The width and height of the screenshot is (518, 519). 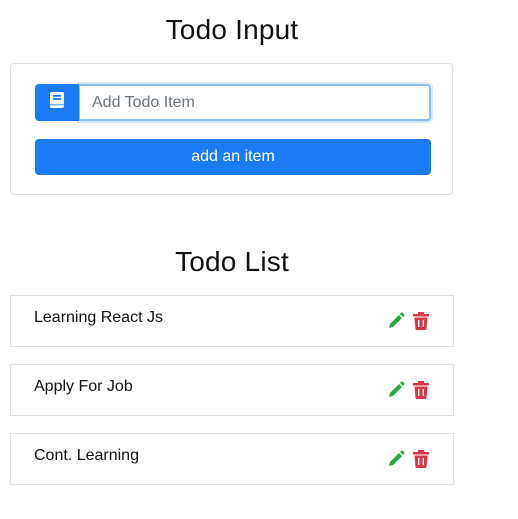 I want to click on todo-item-text: Learning React Js, so click(x=98, y=317).